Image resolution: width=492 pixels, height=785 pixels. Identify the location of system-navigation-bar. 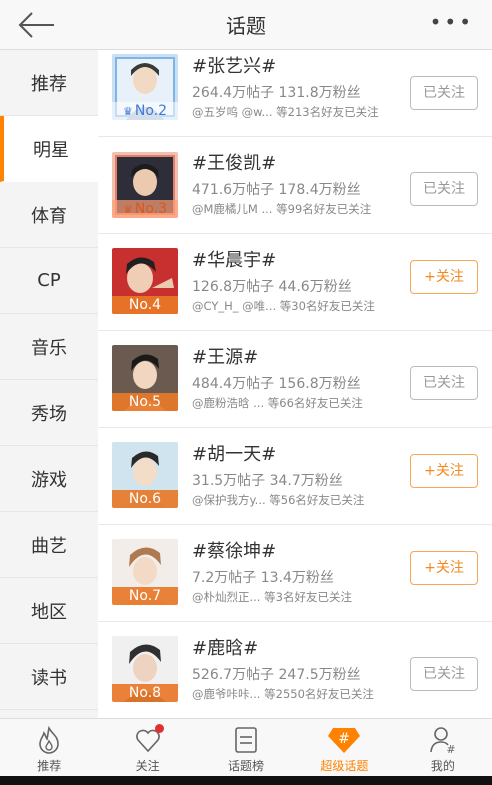
(246, 780).